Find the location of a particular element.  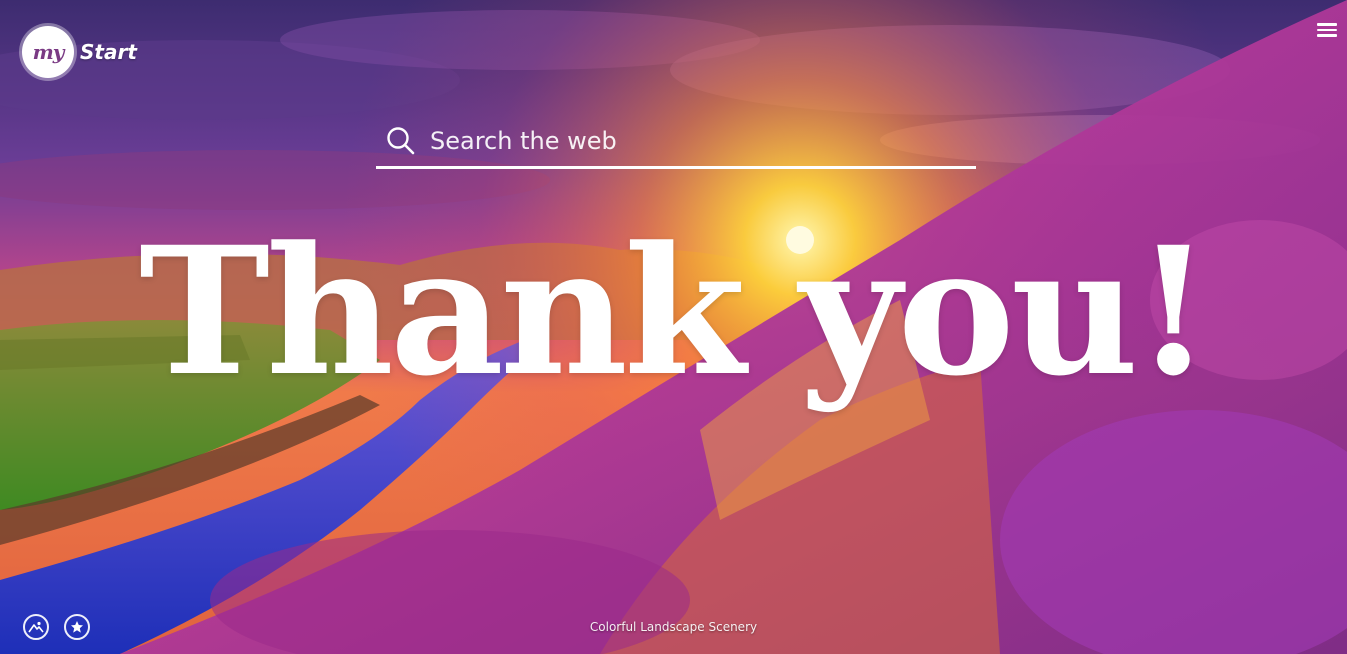

logo-badge: my is located at coordinates (48, 52).